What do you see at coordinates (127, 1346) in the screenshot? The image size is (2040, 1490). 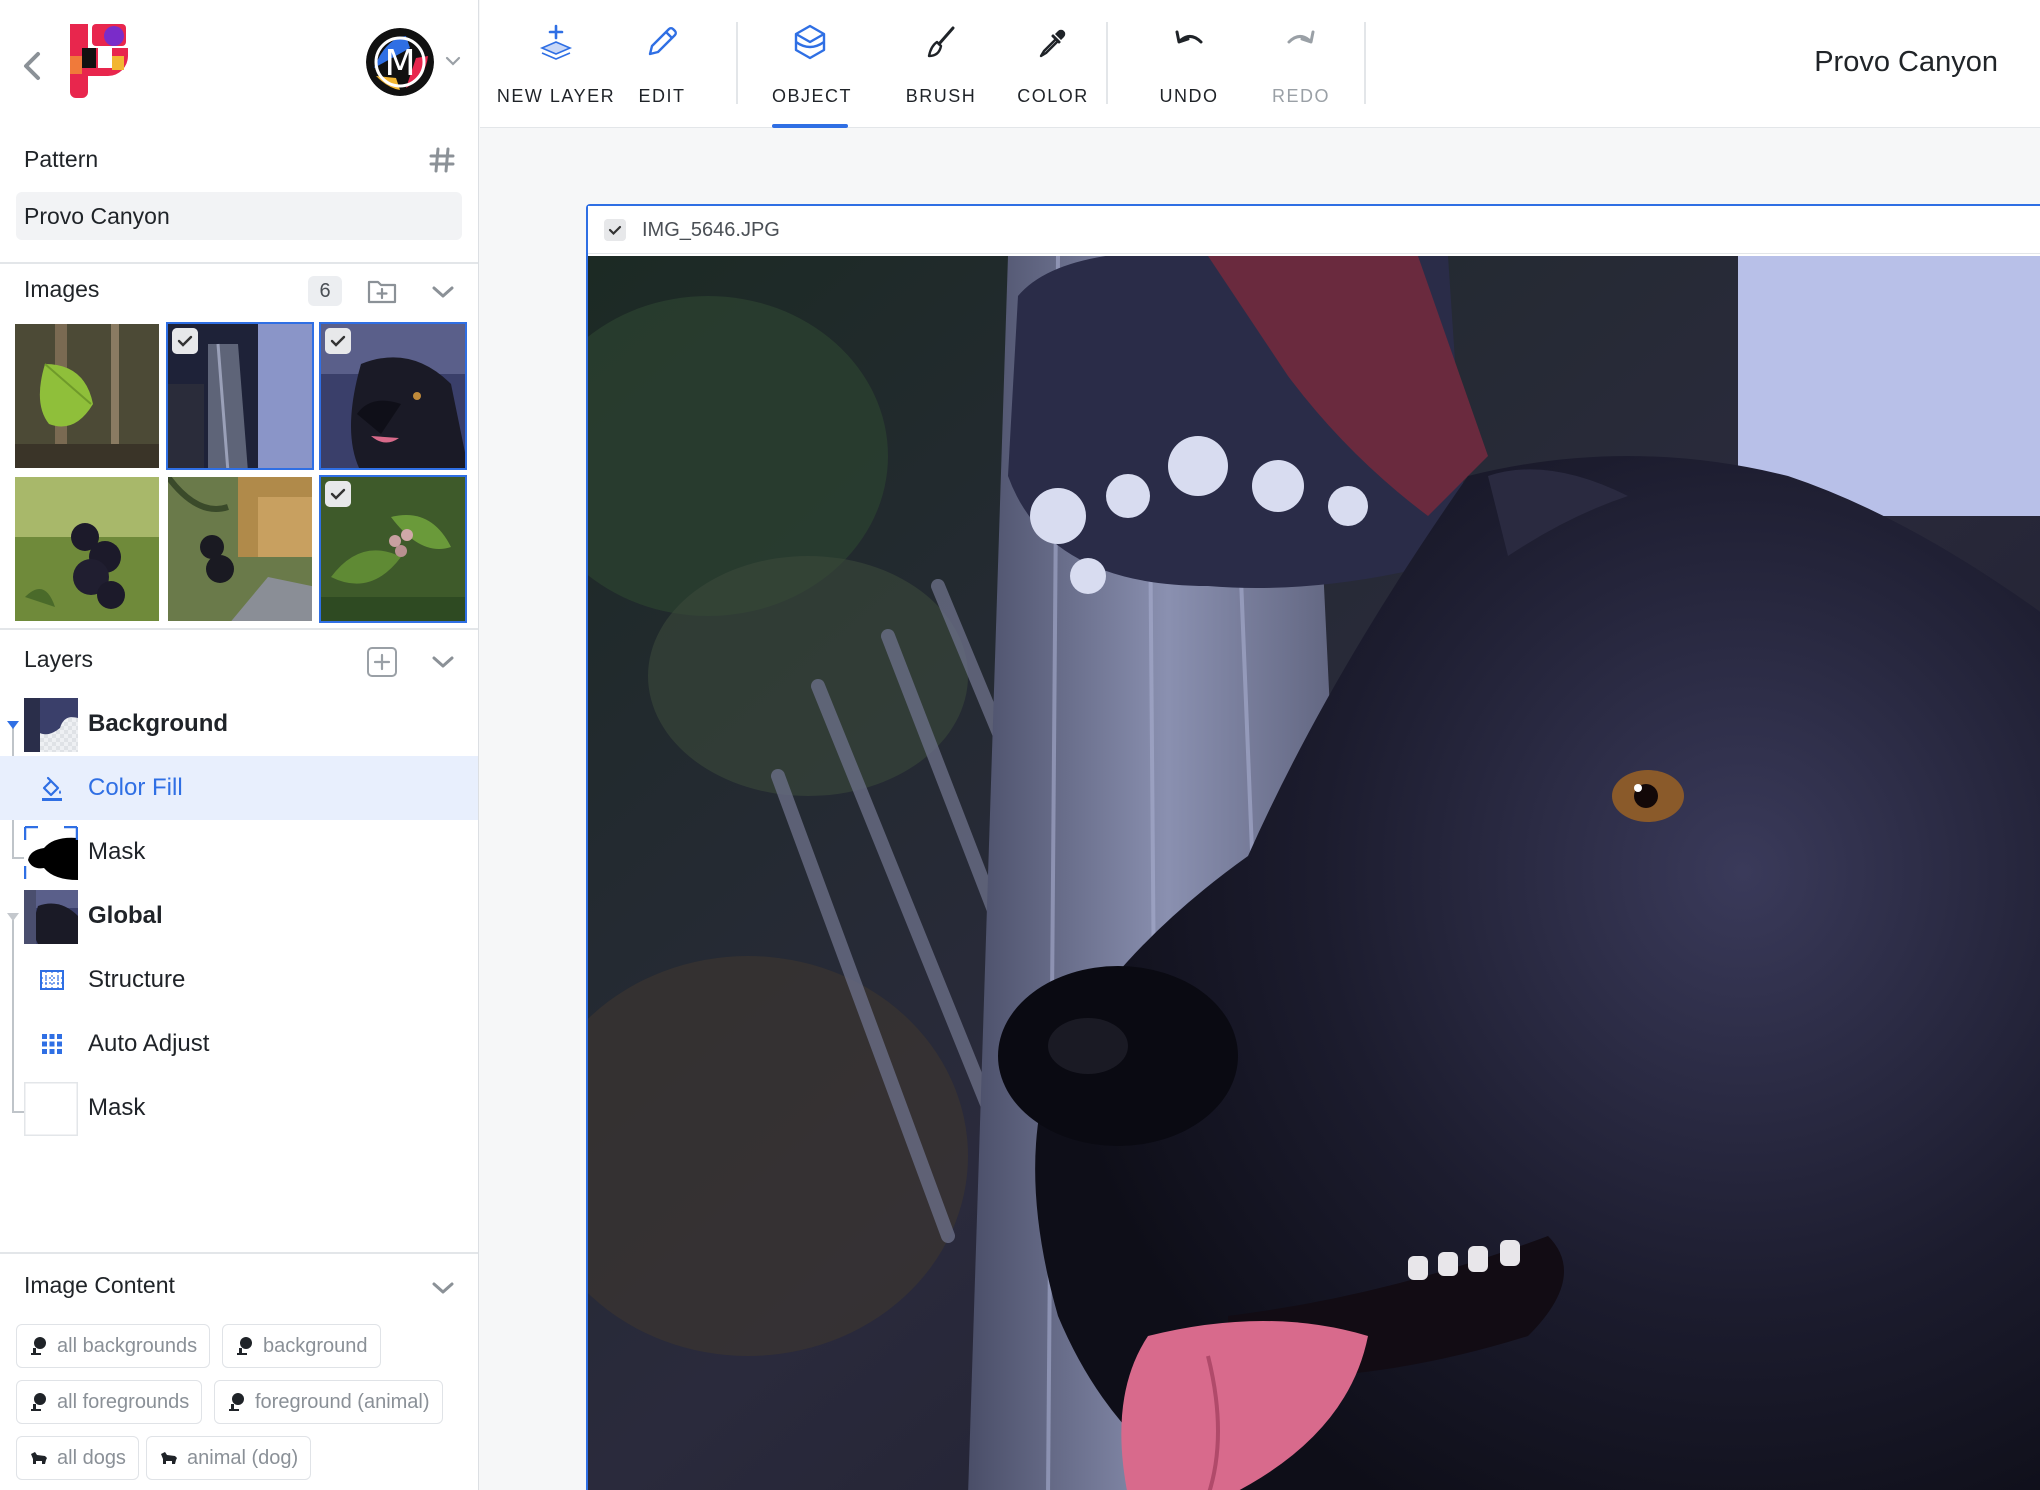 I see `content-tag-label: all backgrounds` at bounding box center [127, 1346].